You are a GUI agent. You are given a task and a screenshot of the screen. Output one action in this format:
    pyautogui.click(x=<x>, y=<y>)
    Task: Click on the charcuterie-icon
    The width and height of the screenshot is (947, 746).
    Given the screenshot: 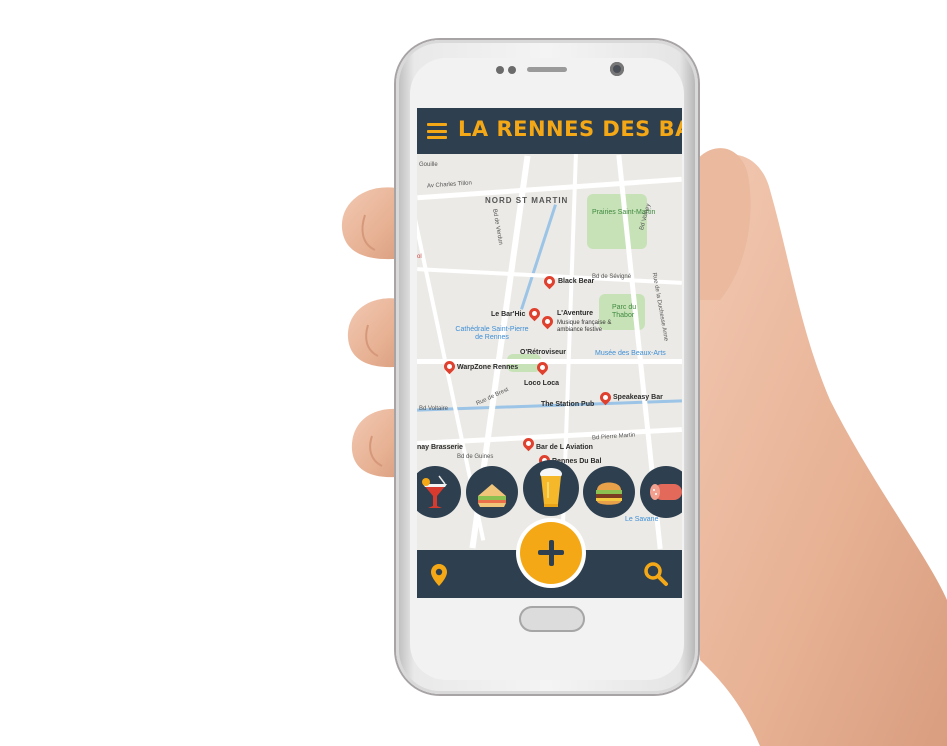 What is the action you would take?
    pyautogui.click(x=666, y=492)
    